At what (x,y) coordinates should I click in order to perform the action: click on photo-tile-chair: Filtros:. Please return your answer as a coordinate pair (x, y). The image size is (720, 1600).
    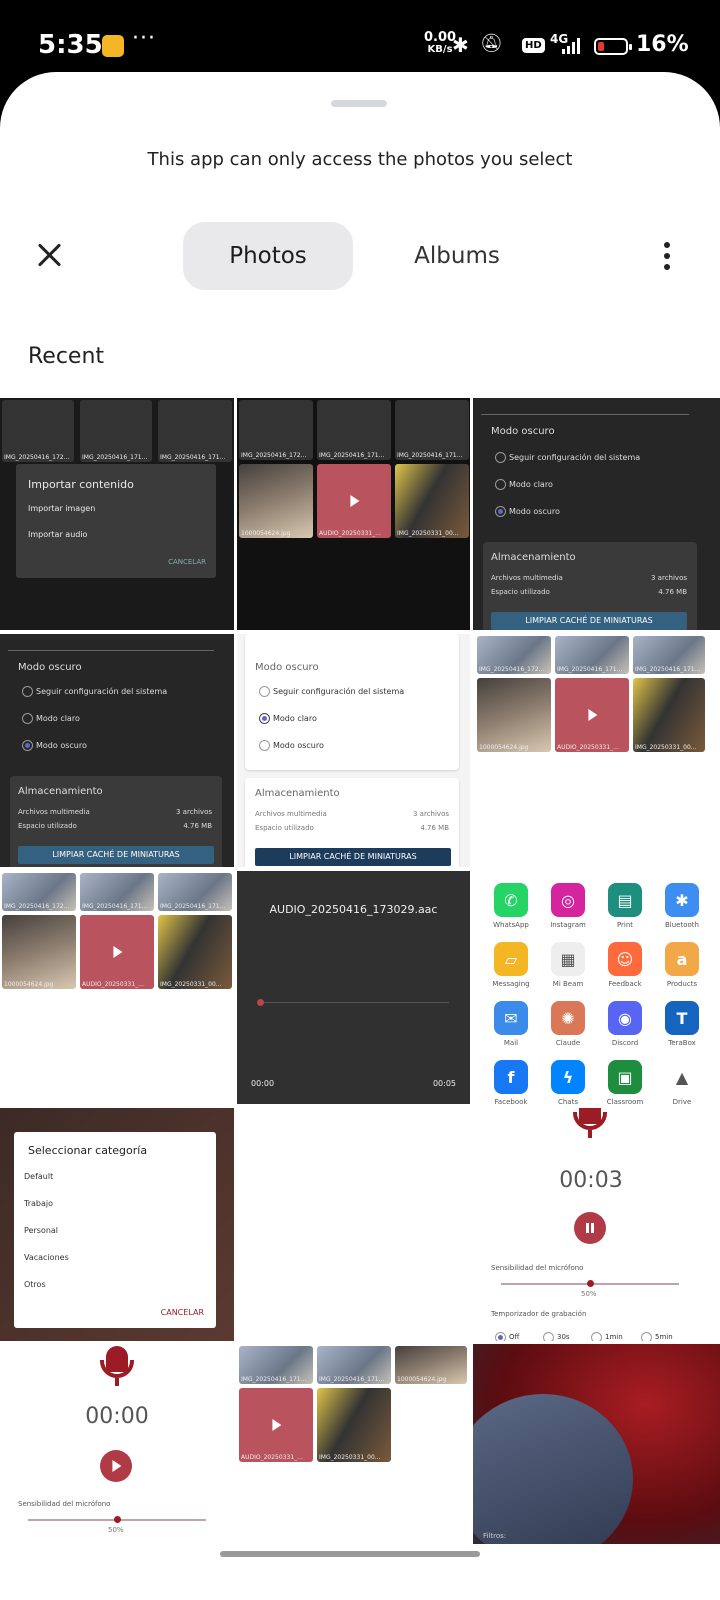
    Looking at the image, I should click on (596, 1444).